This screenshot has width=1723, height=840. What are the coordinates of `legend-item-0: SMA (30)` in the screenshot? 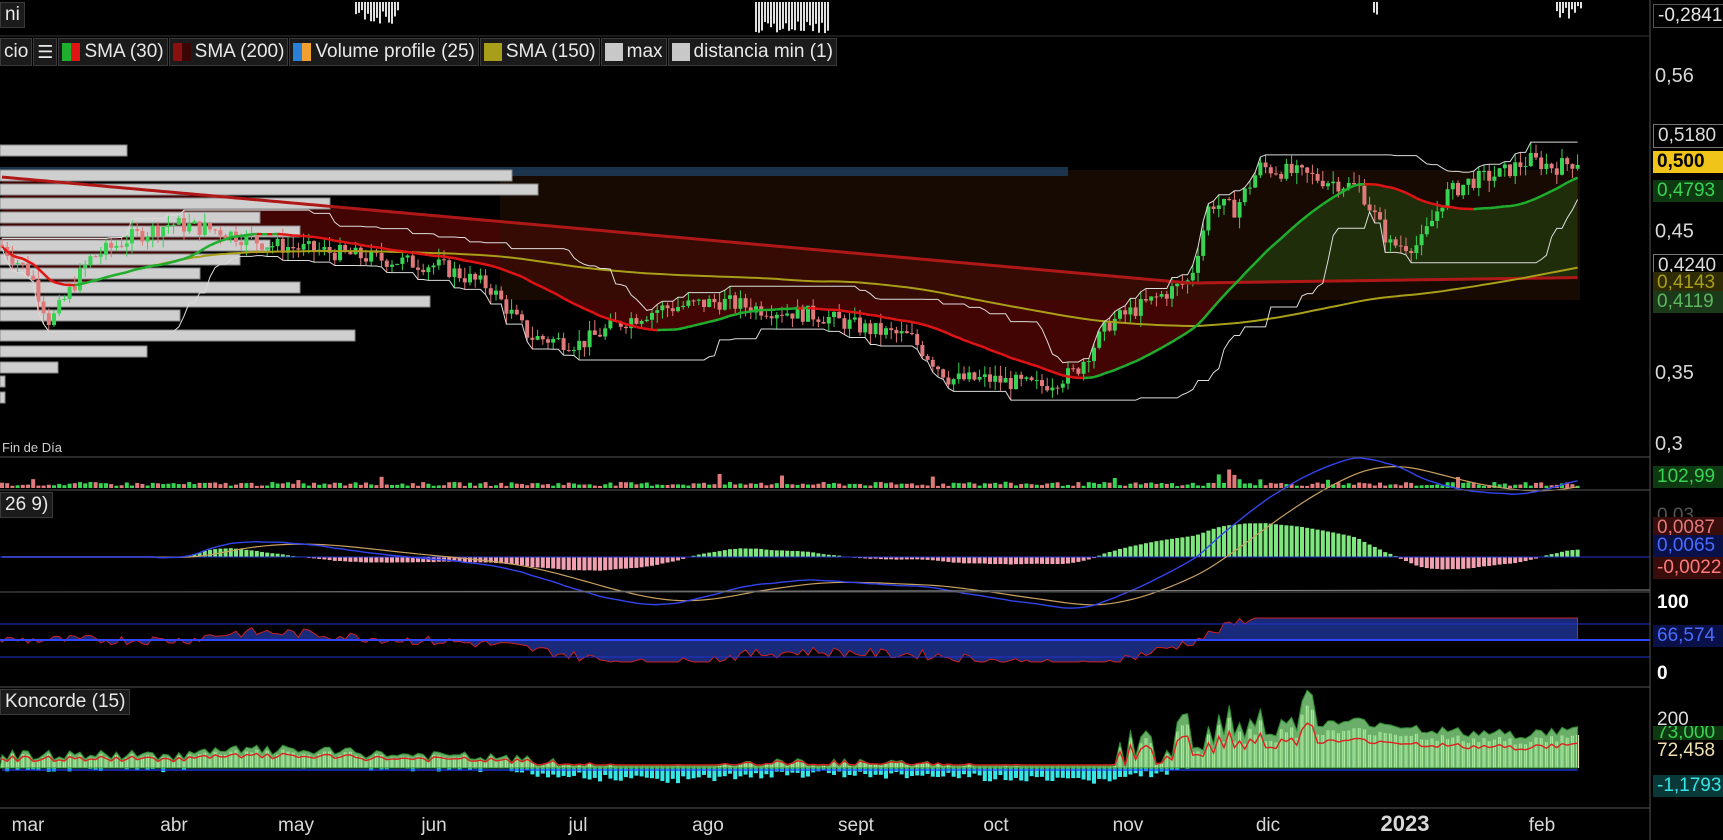 It's located at (113, 52).